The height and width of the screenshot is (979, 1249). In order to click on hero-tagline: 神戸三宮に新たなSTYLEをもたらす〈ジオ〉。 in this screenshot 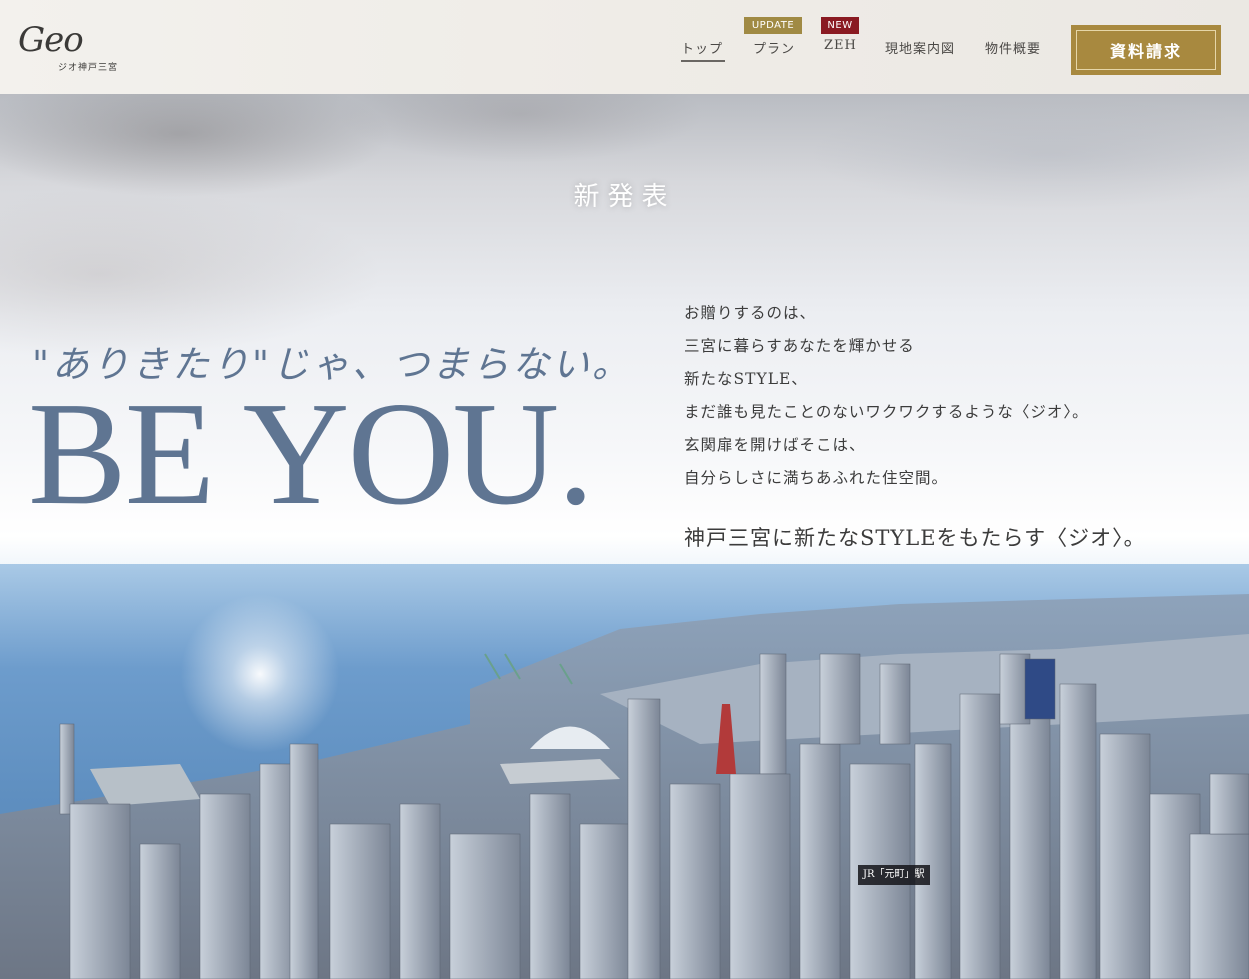, I will do `click(915, 538)`.